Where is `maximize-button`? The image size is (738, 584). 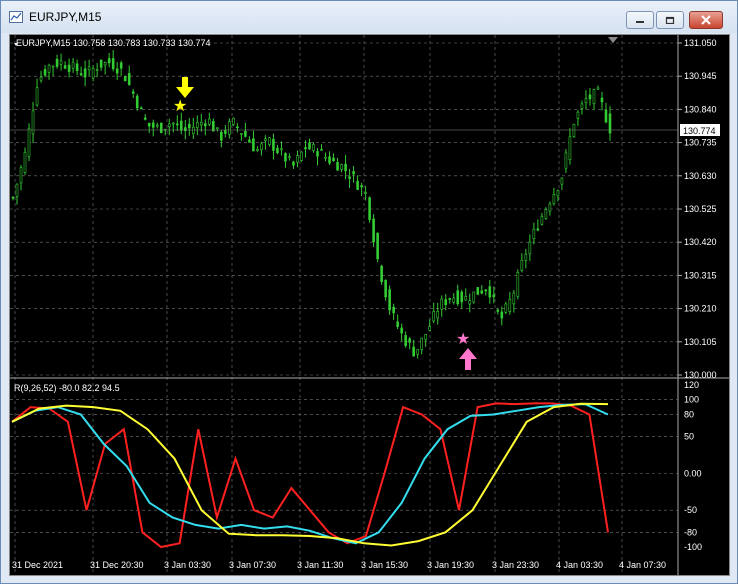 maximize-button is located at coordinates (670, 20).